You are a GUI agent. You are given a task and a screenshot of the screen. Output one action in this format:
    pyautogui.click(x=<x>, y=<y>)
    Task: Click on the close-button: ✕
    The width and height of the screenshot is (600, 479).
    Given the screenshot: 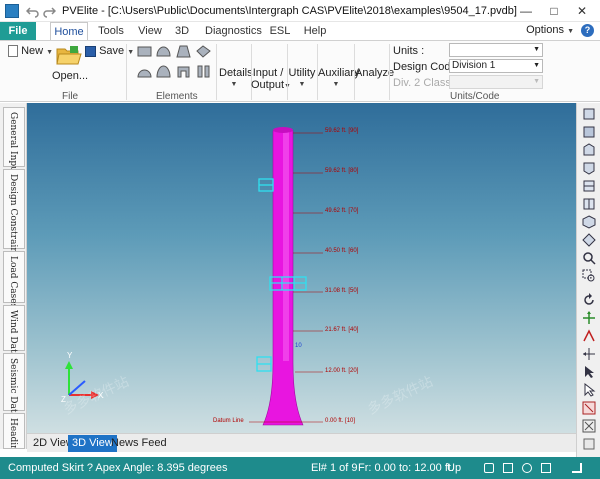 What is the action you would take?
    pyautogui.click(x=582, y=11)
    